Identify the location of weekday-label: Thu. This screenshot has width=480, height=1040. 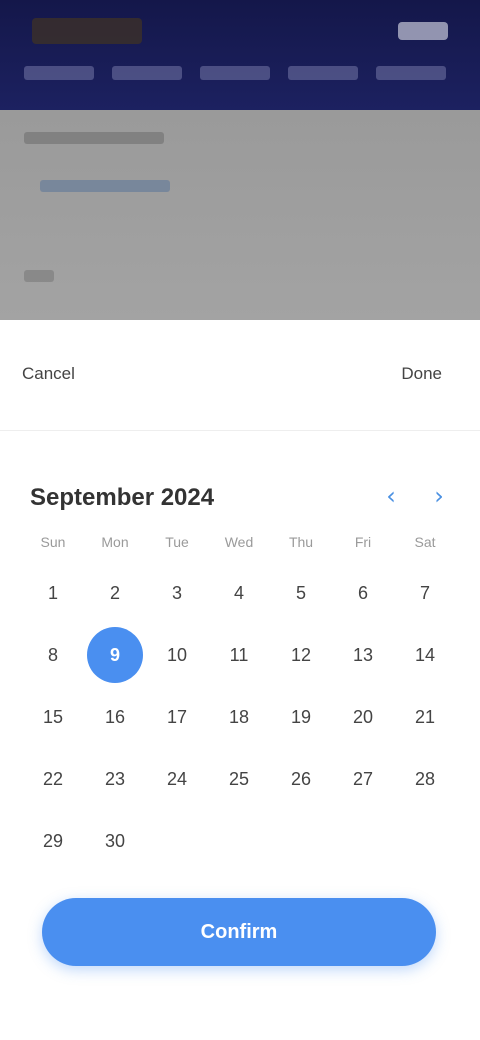
(301, 542).